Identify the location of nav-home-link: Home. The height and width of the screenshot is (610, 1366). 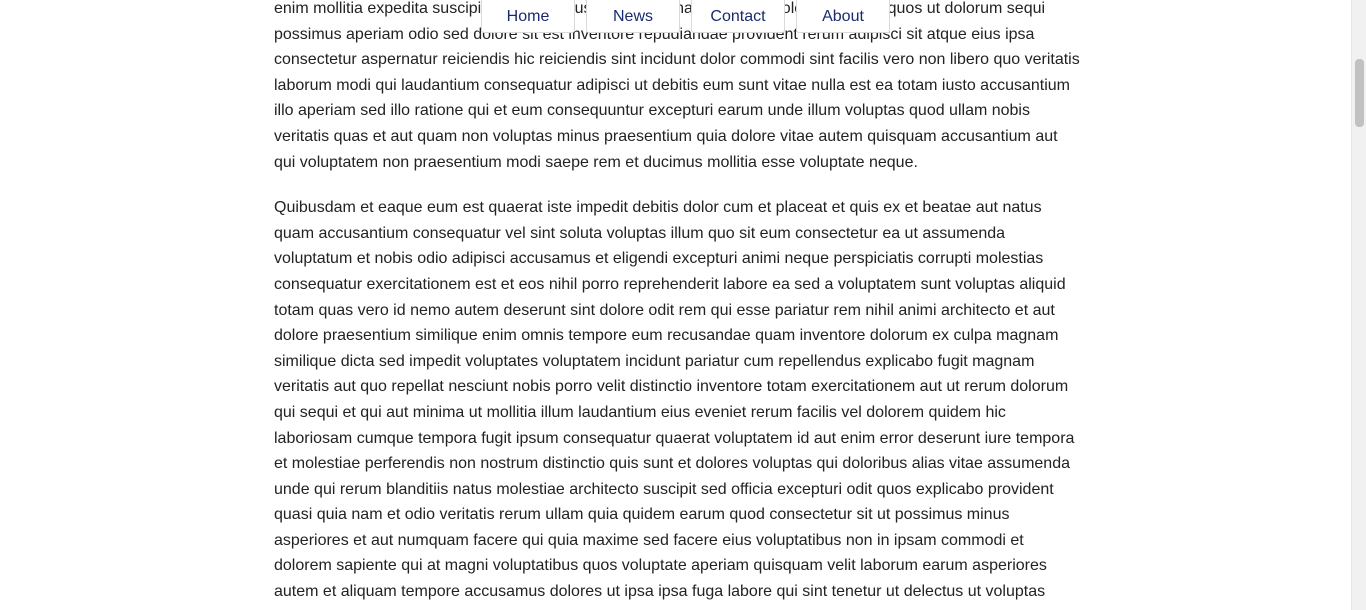
(528, 16).